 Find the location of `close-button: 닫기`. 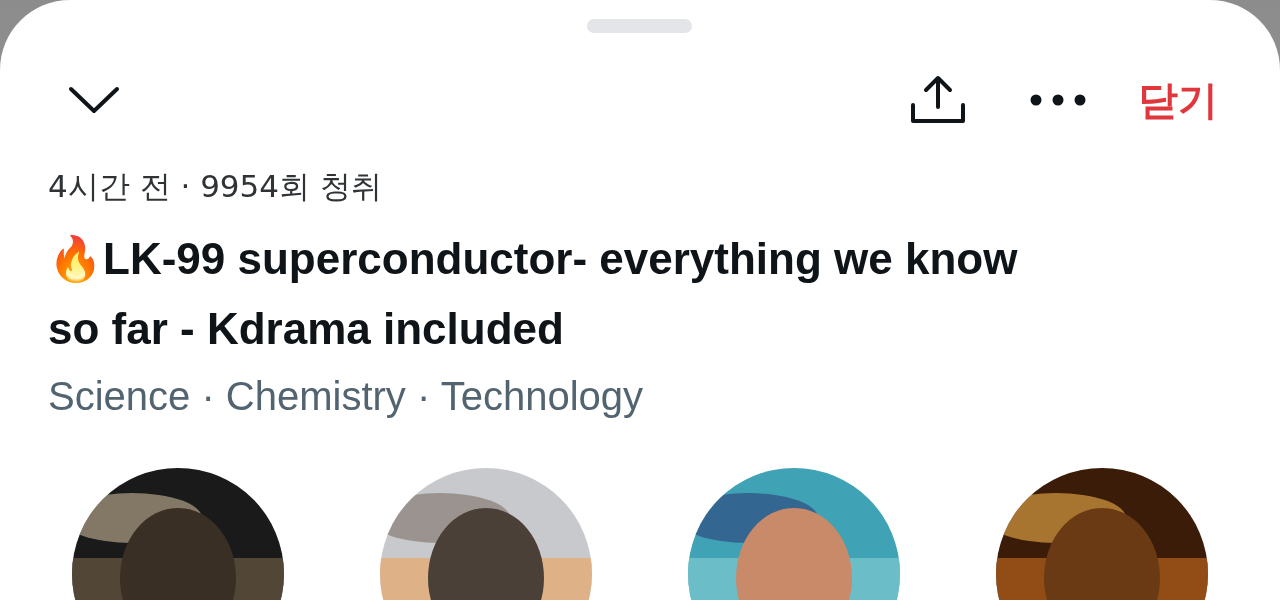

close-button: 닫기 is located at coordinates (1178, 100).